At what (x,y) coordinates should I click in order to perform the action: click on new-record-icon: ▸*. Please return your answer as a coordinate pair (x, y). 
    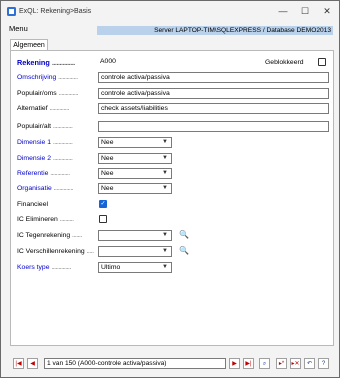
    Looking at the image, I should click on (281, 363).